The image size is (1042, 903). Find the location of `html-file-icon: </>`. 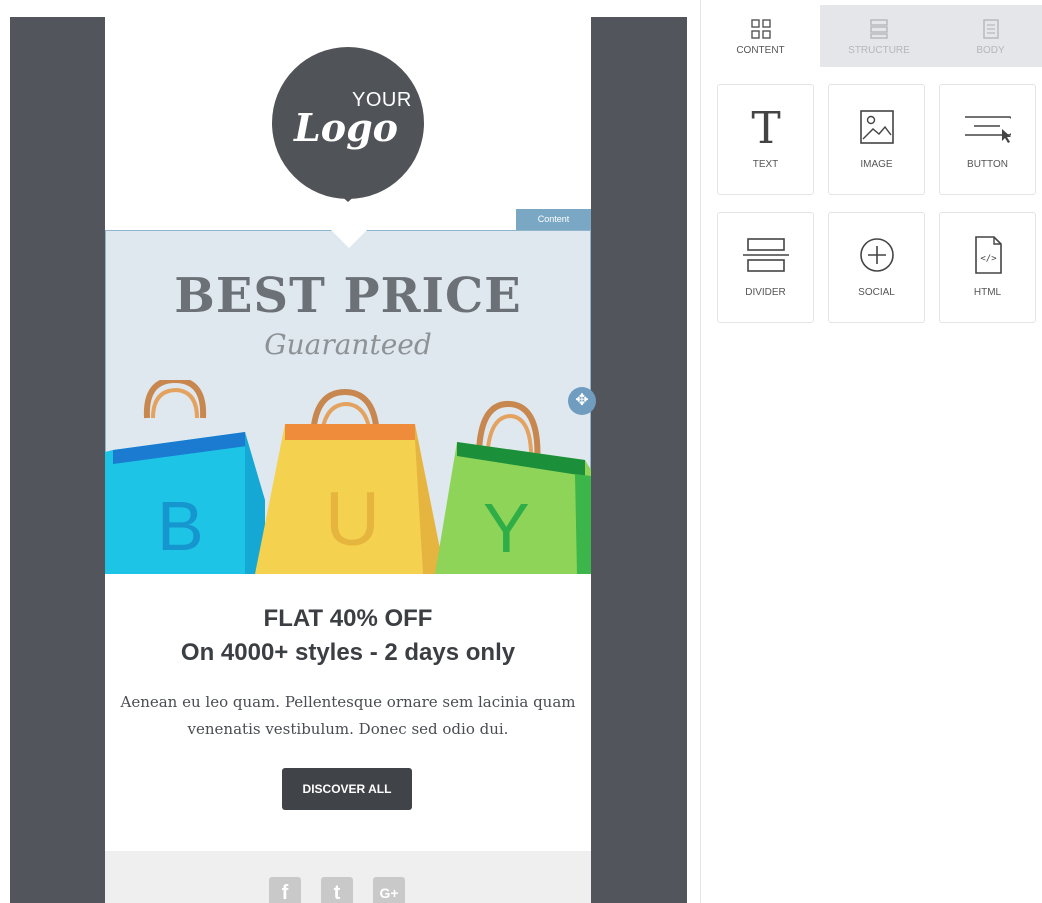

html-file-icon: </> is located at coordinates (988, 255).